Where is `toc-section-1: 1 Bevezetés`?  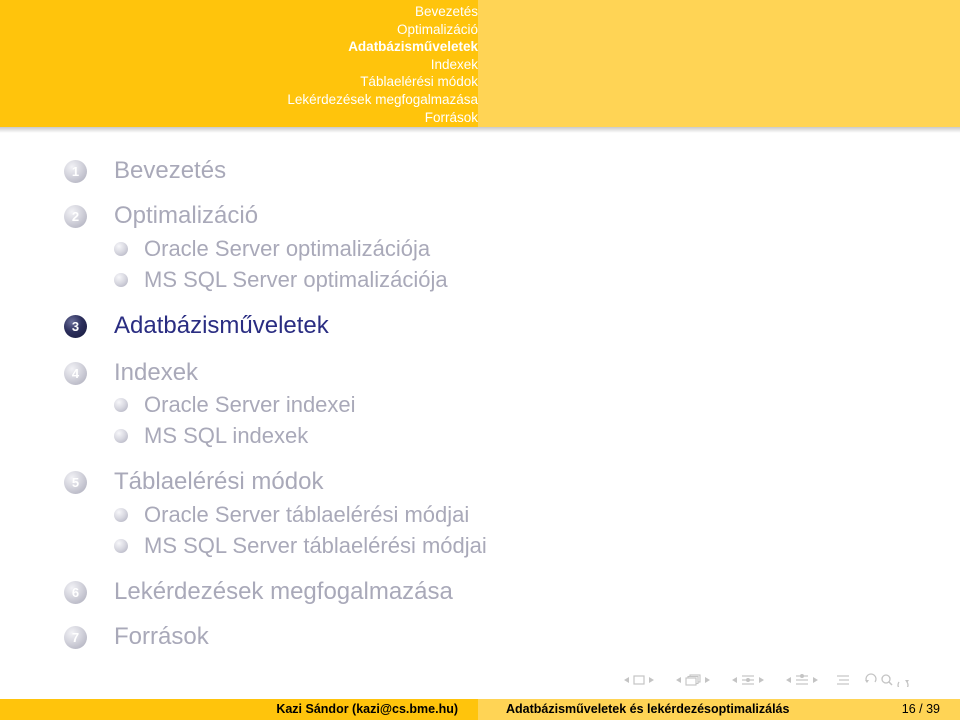
toc-section-1: 1 Bevezetés is located at coordinates (145, 171).